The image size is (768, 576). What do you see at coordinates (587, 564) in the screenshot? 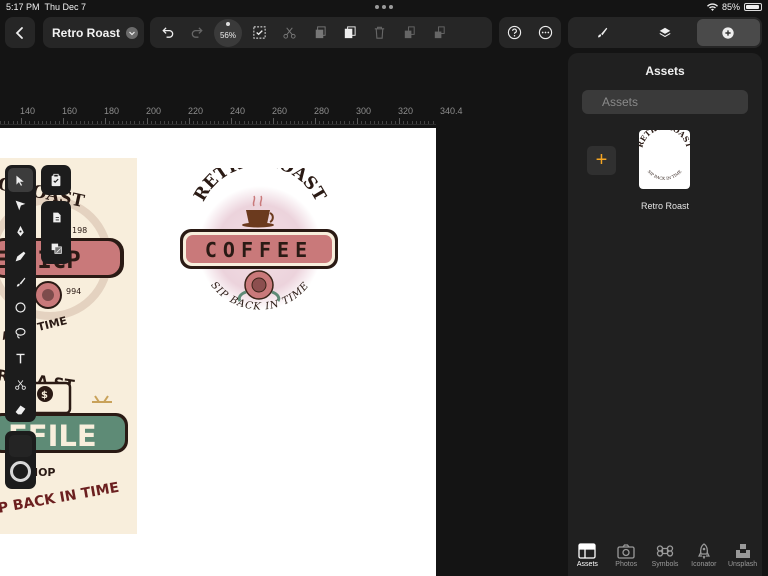
I see `tab-assets-label: Assets` at bounding box center [587, 564].